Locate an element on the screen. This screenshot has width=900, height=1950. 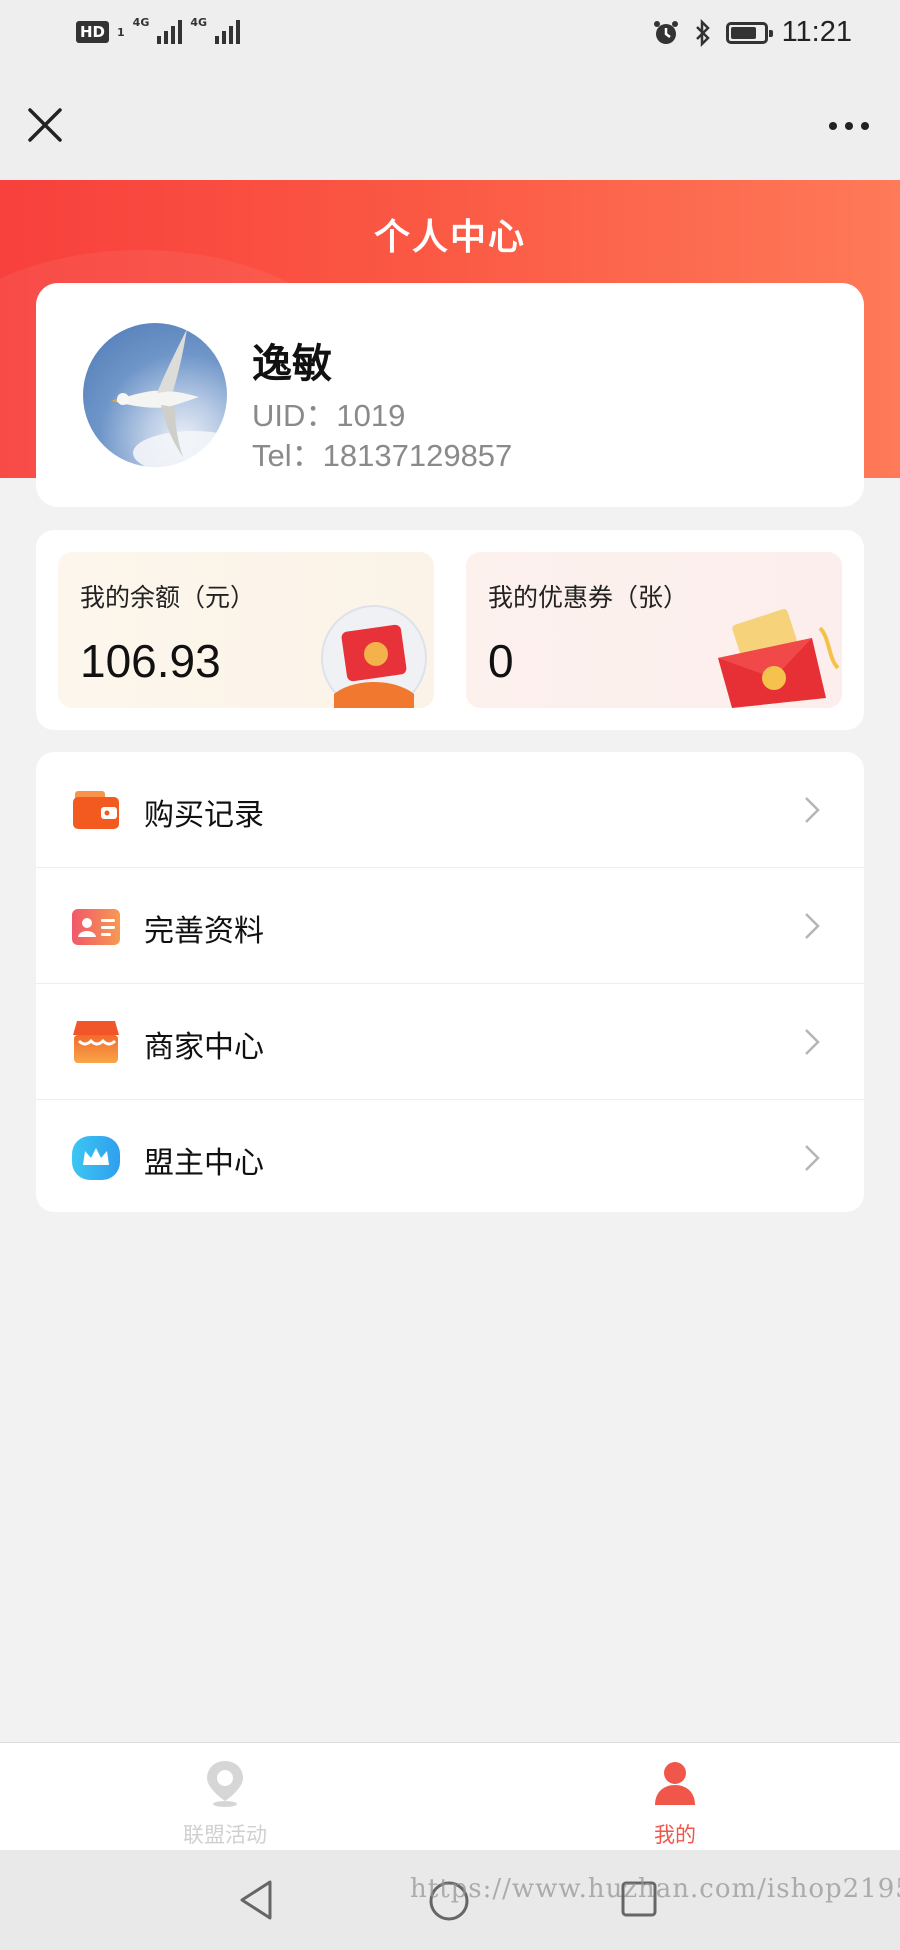
tel-value: 18137129857 is located at coordinates (417, 455).